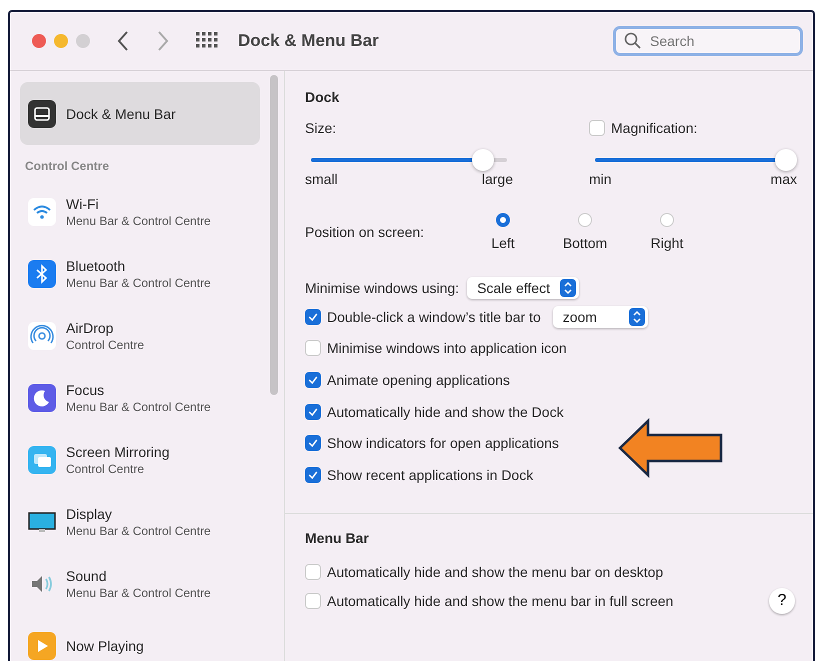  What do you see at coordinates (495, 572) in the screenshot?
I see `checkbox-label: Automatically hide and show the menu bar on desktop` at bounding box center [495, 572].